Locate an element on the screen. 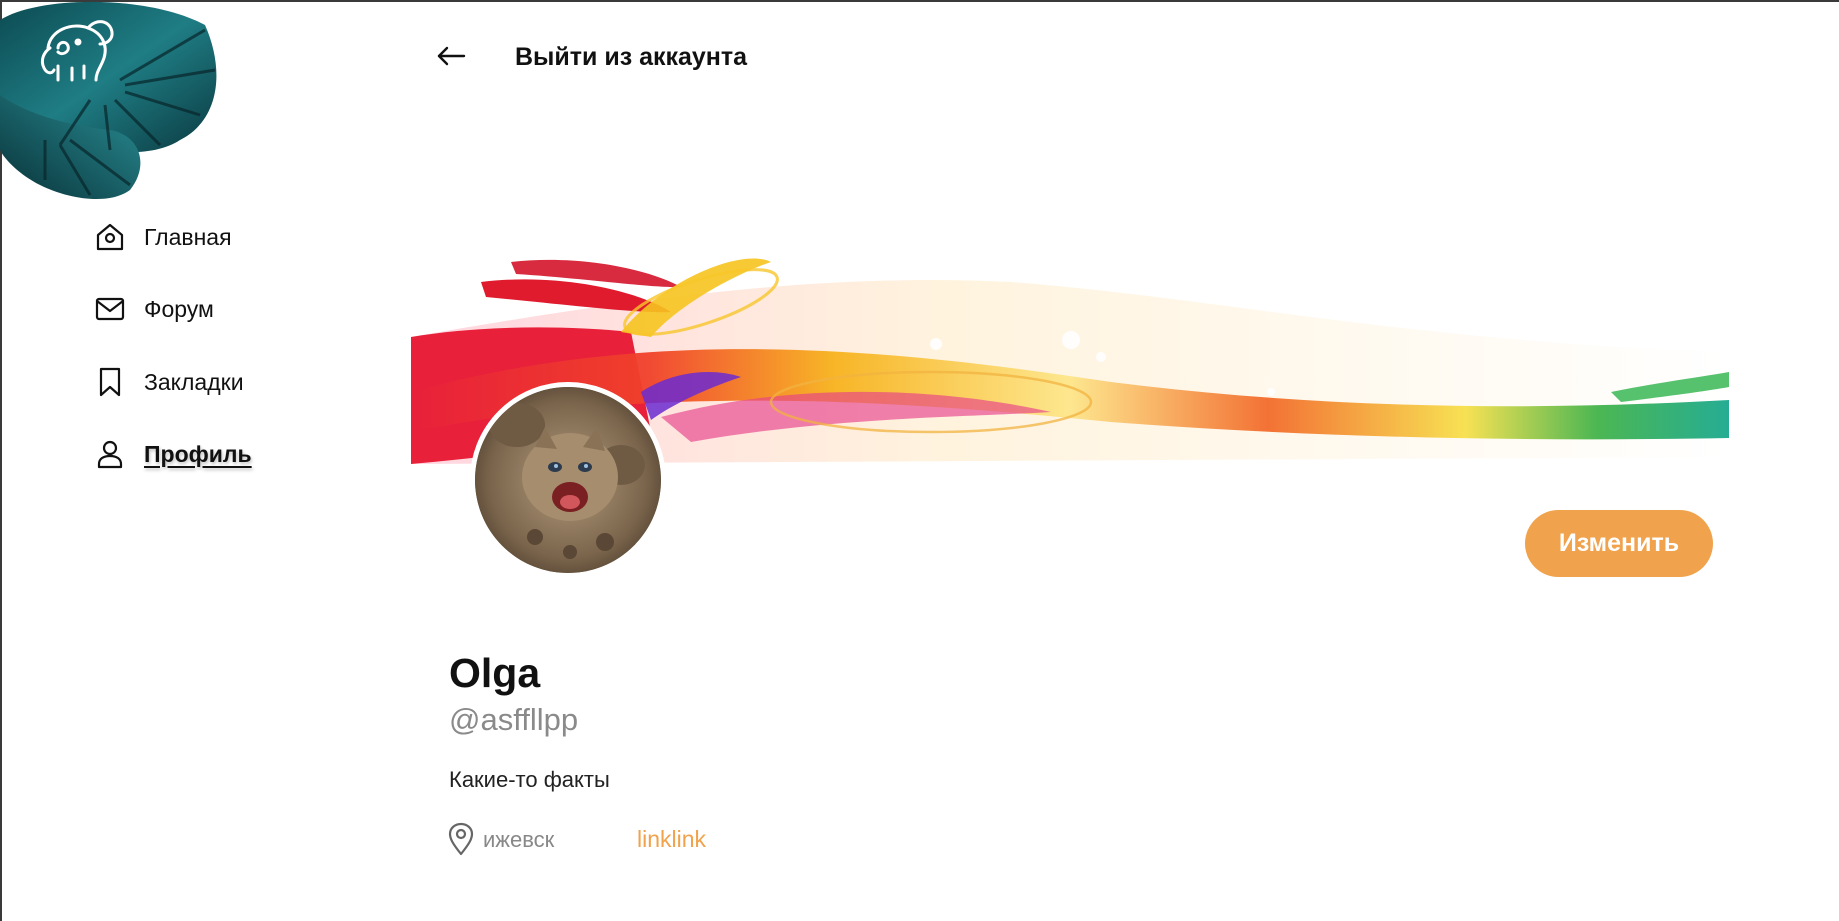  sidebar-item-label: Профиль is located at coordinates (198, 453).